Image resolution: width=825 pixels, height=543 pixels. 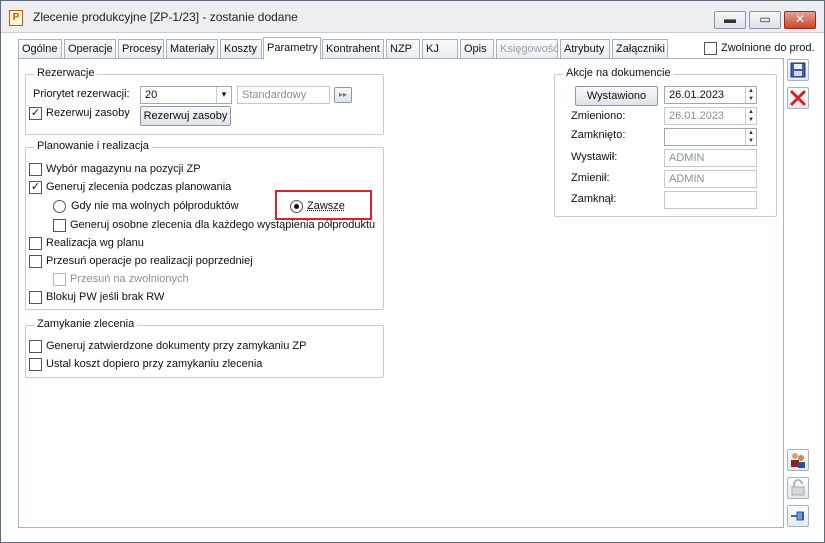 What do you see at coordinates (730, 20) in the screenshot?
I see `minimize-button: ▬` at bounding box center [730, 20].